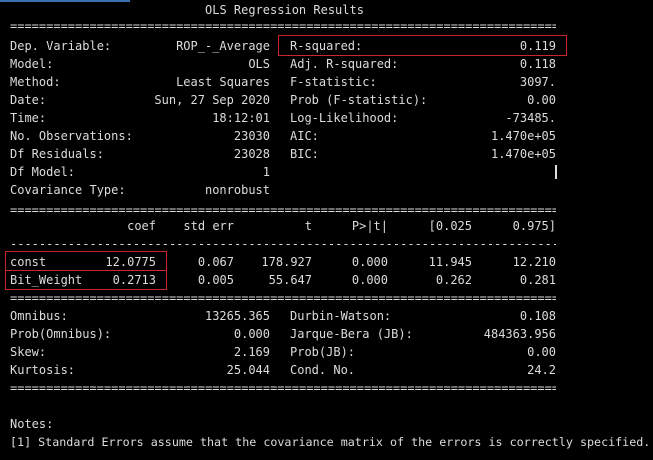  Describe the element at coordinates (61, 334) in the screenshot. I see `diagnostic-label: Prob(Omnibus):` at that location.